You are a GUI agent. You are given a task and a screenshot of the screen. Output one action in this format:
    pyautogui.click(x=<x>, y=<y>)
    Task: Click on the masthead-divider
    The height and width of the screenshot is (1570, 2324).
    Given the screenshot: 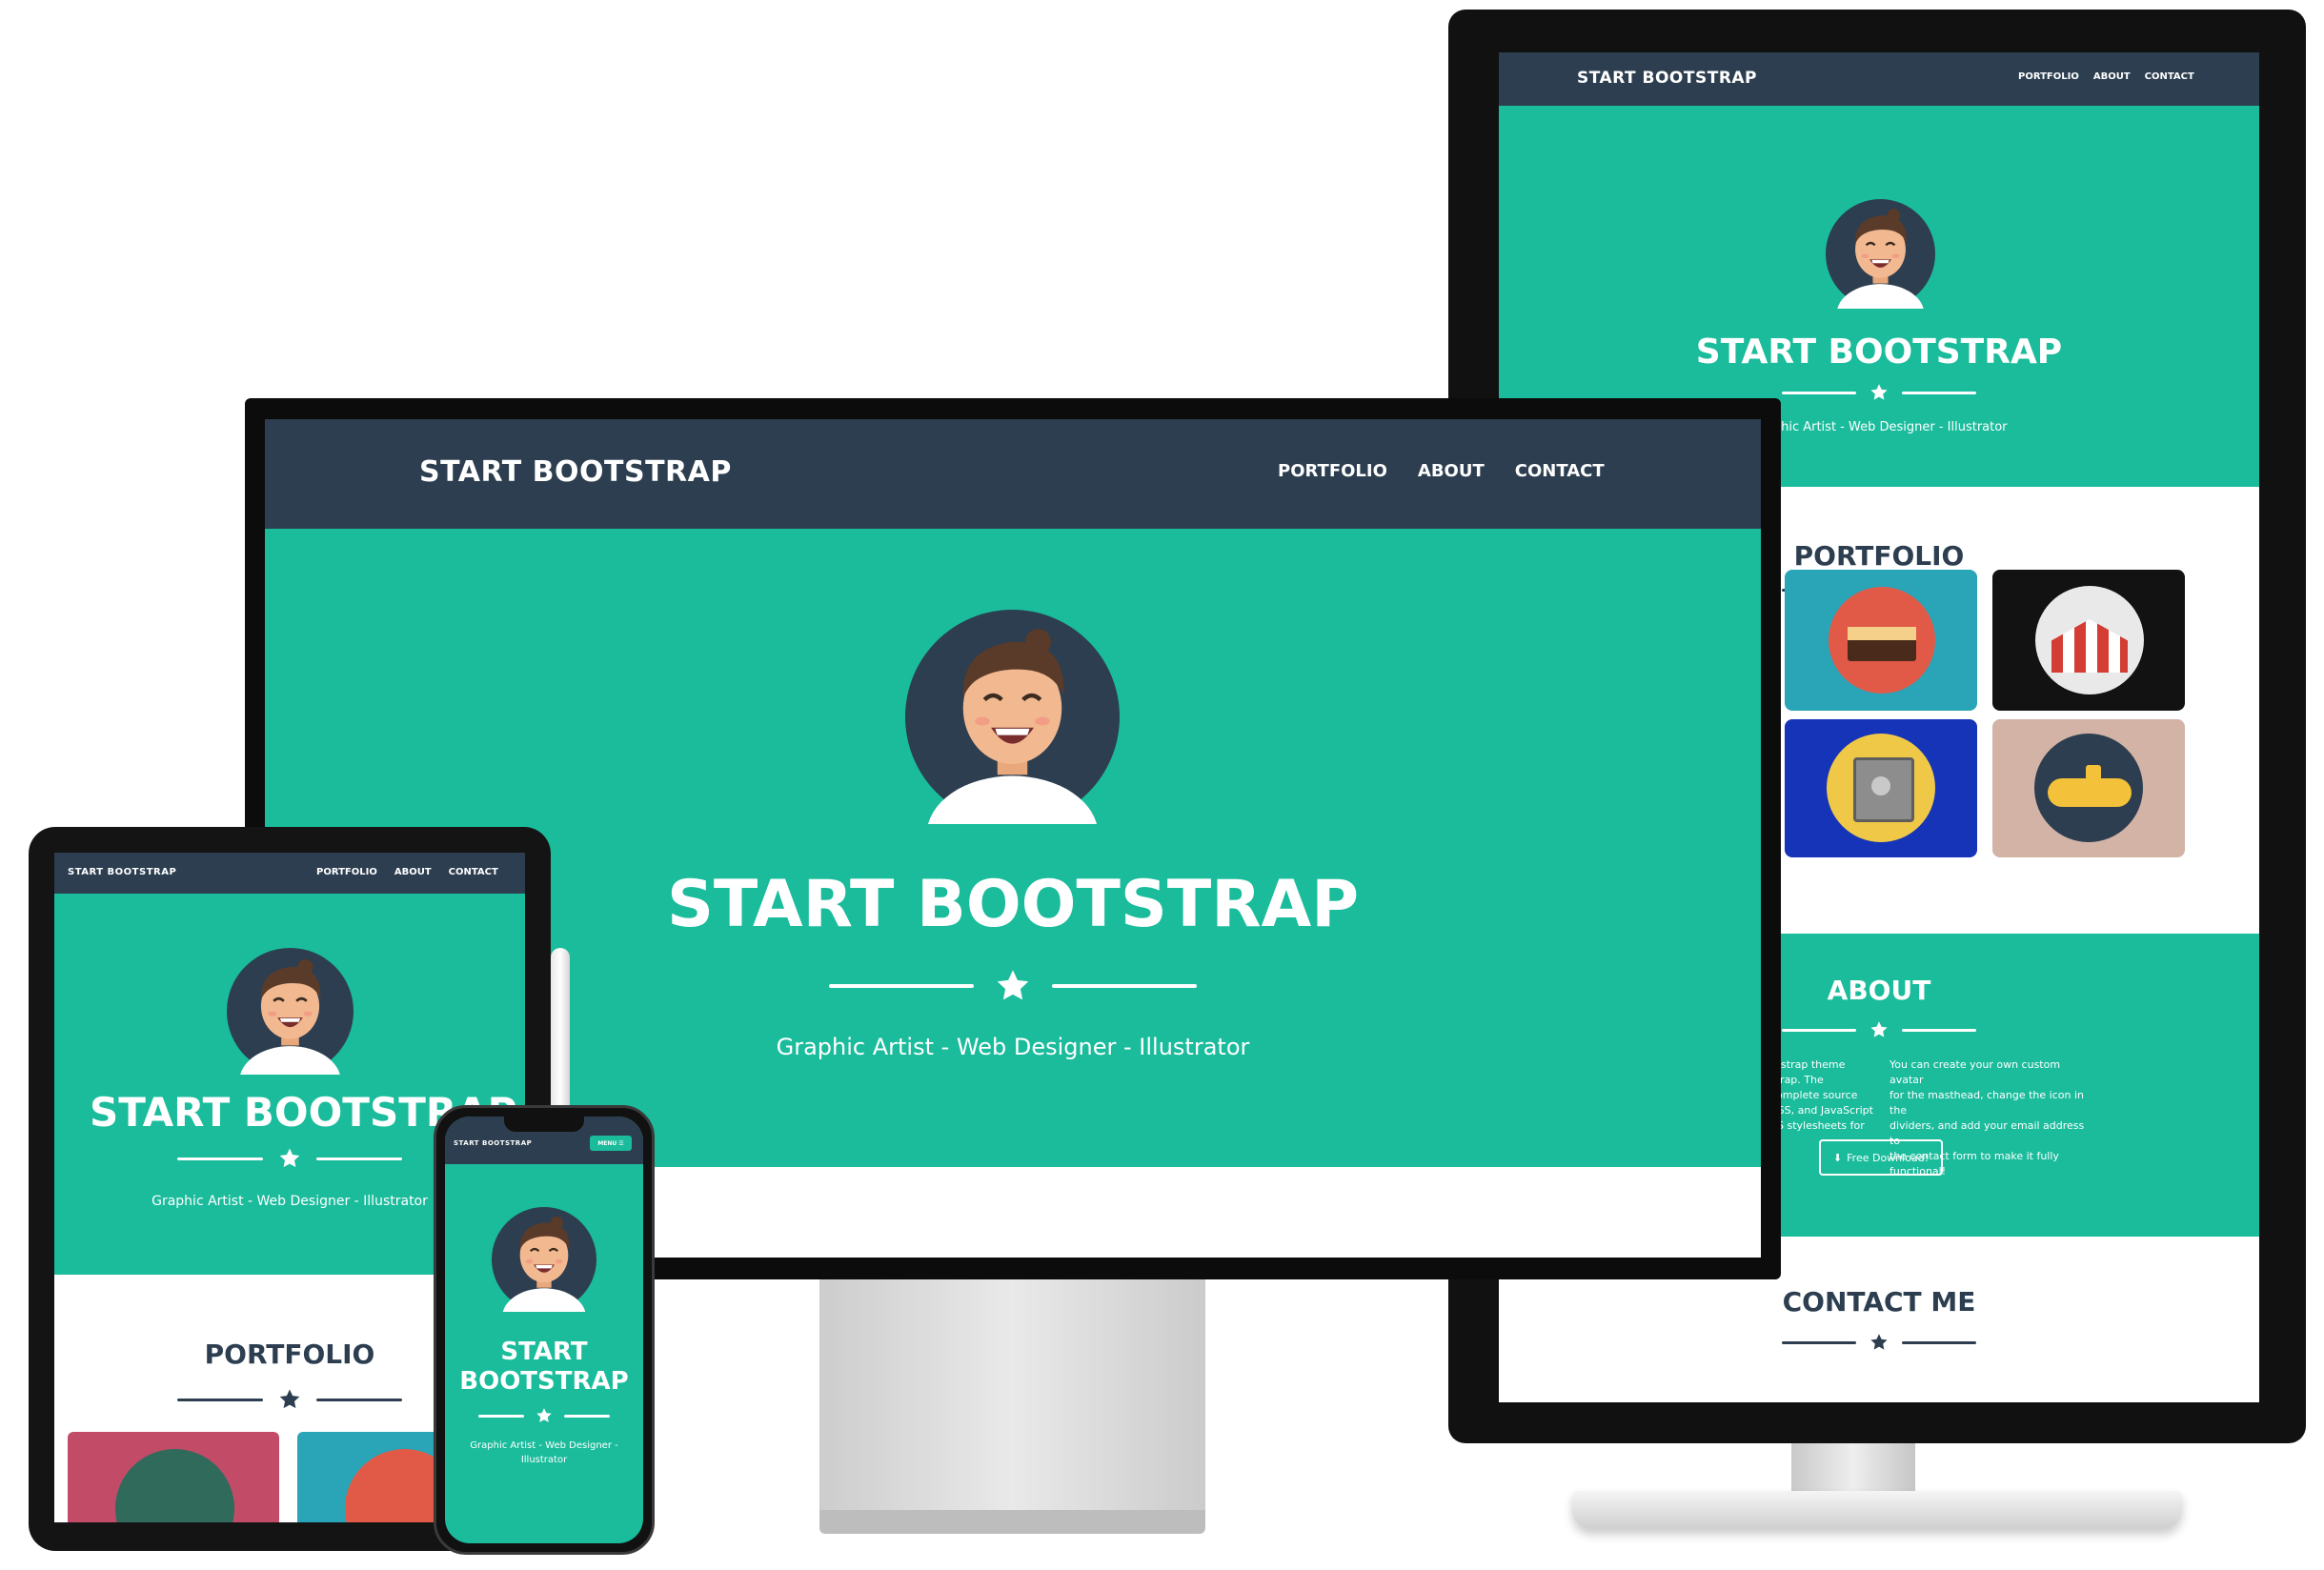 What is the action you would take?
    pyautogui.click(x=544, y=1415)
    